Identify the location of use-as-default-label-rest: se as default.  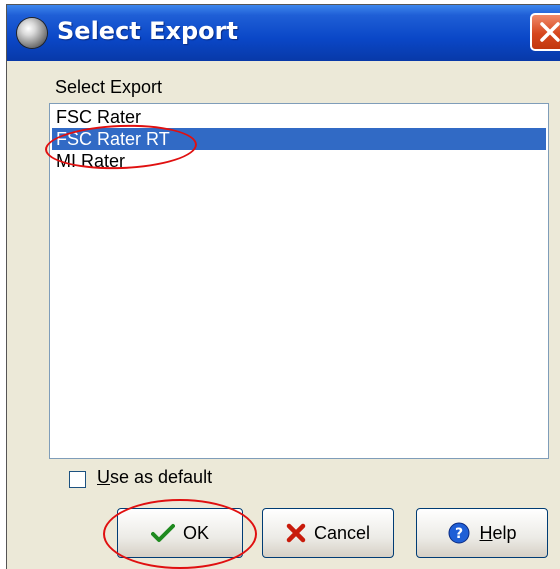
(161, 477).